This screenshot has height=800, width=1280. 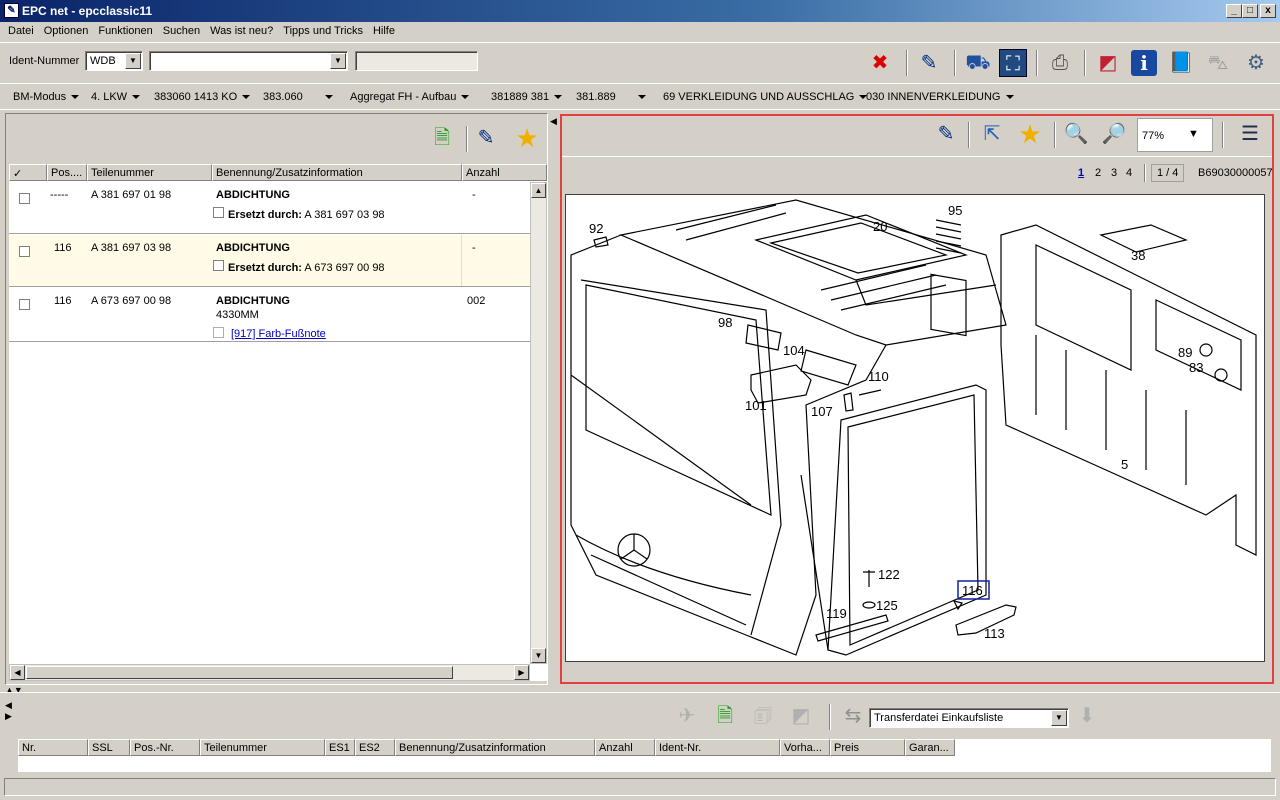 I want to click on zoom-select: 77% ▼, so click(x=1175, y=135).